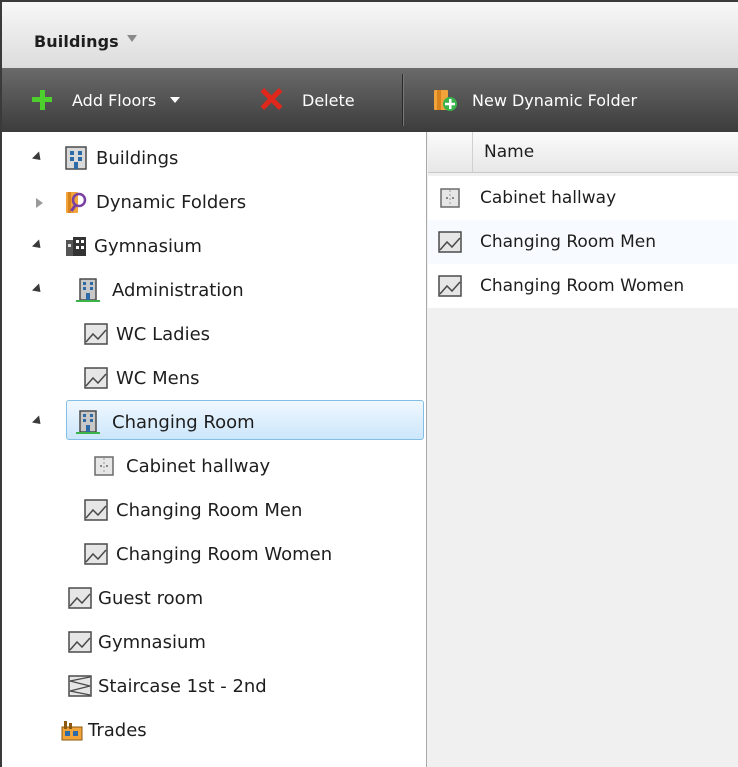 This screenshot has height=767, width=738. What do you see at coordinates (214, 730) in the screenshot?
I see `tree-item-trades: Trades` at bounding box center [214, 730].